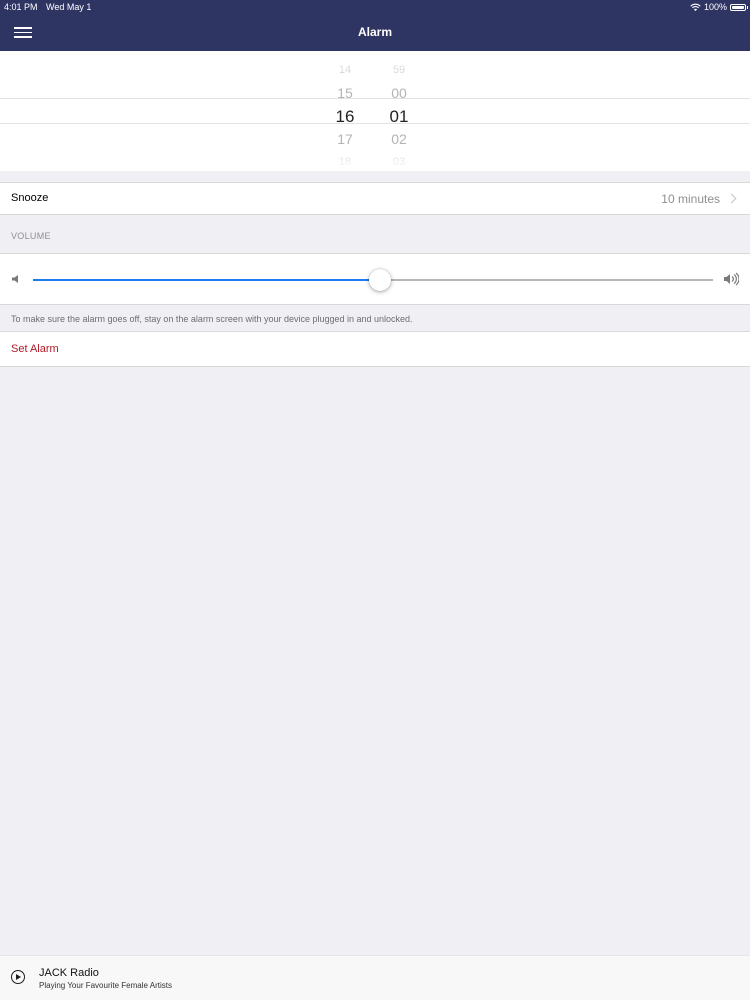  I want to click on status-time: 4:01 PM, so click(21, 7).